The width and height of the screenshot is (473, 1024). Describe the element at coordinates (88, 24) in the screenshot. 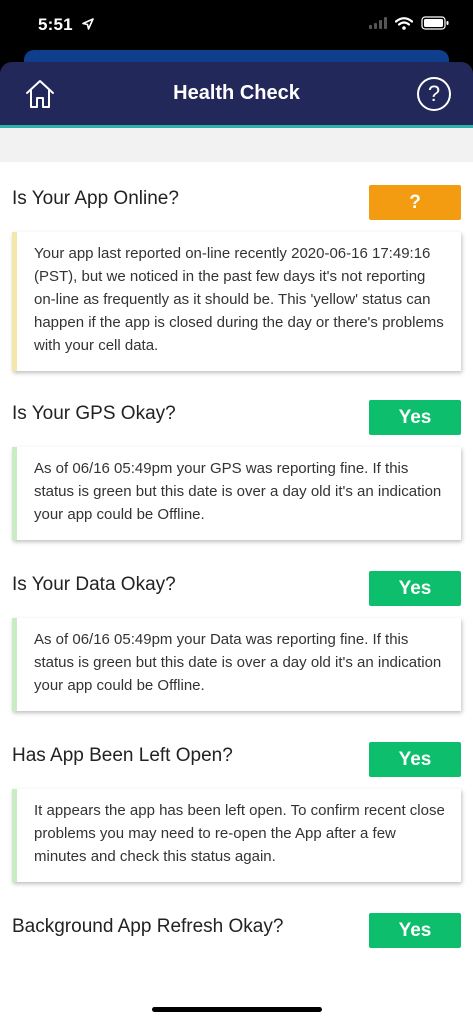

I see `location-arrow-icon` at that location.